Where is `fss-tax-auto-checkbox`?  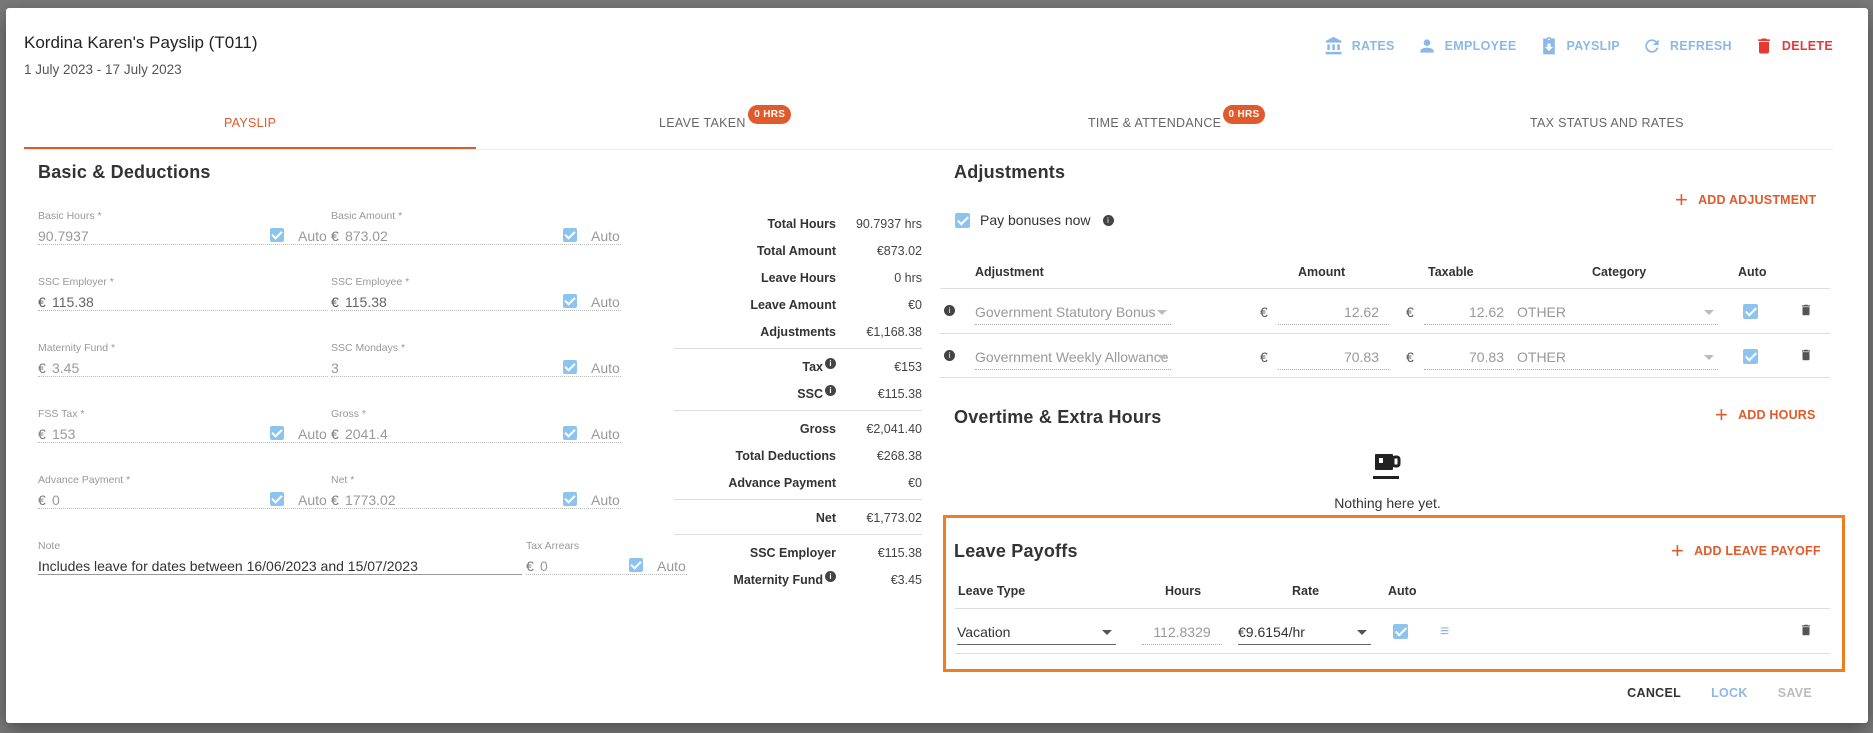
fss-tax-auto-checkbox is located at coordinates (277, 433).